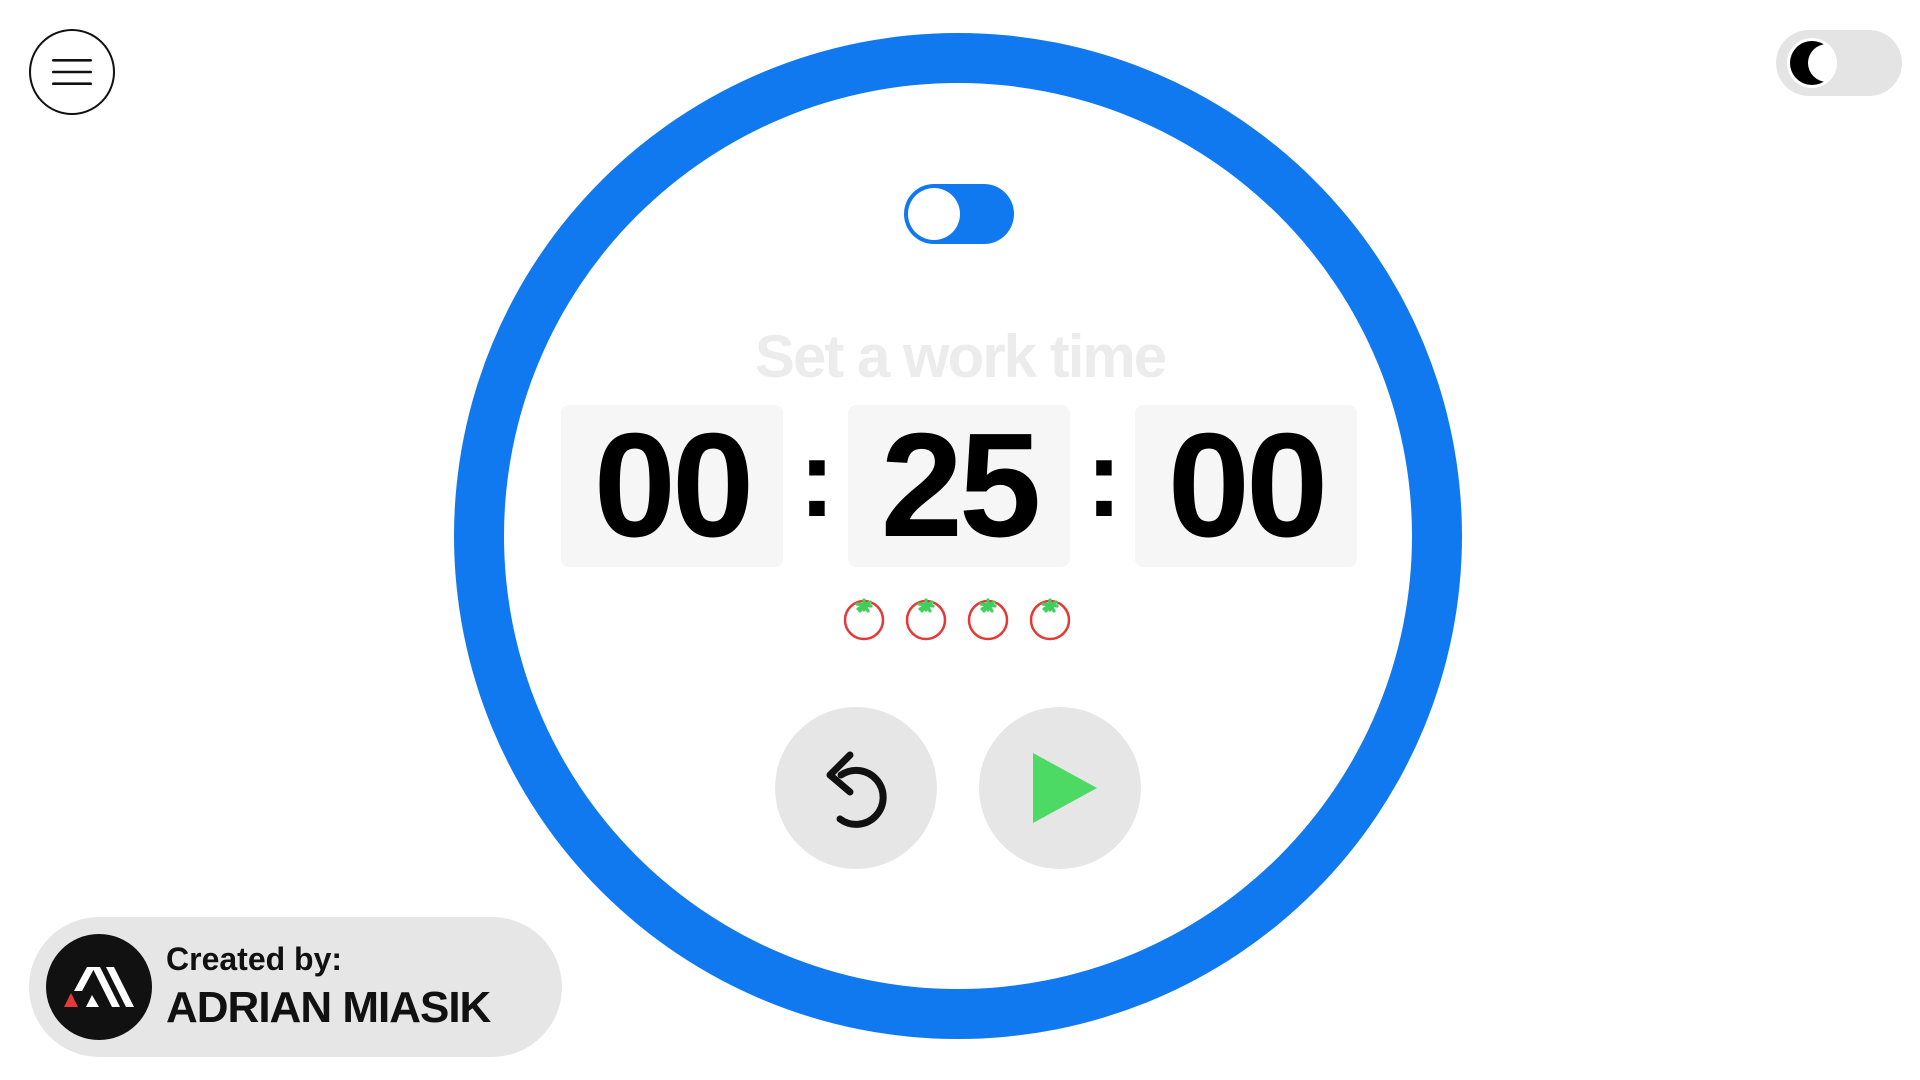  Describe the element at coordinates (1839, 63) in the screenshot. I see `theme-toggle` at that location.